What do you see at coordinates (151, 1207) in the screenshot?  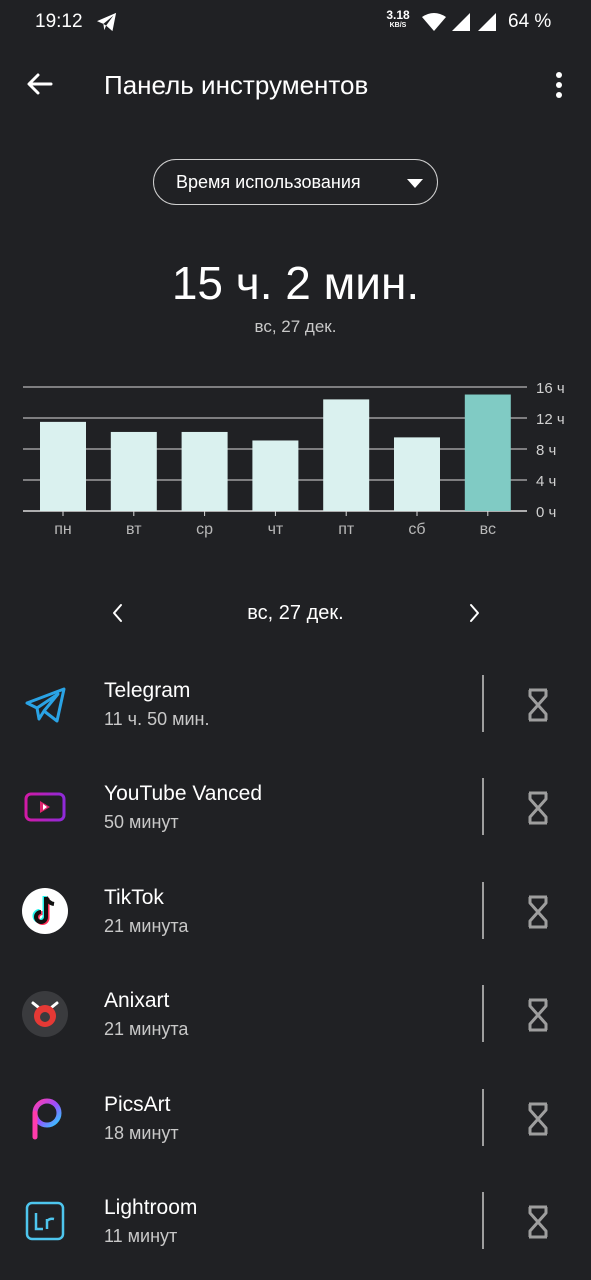 I see `app-name: Lightroom` at bounding box center [151, 1207].